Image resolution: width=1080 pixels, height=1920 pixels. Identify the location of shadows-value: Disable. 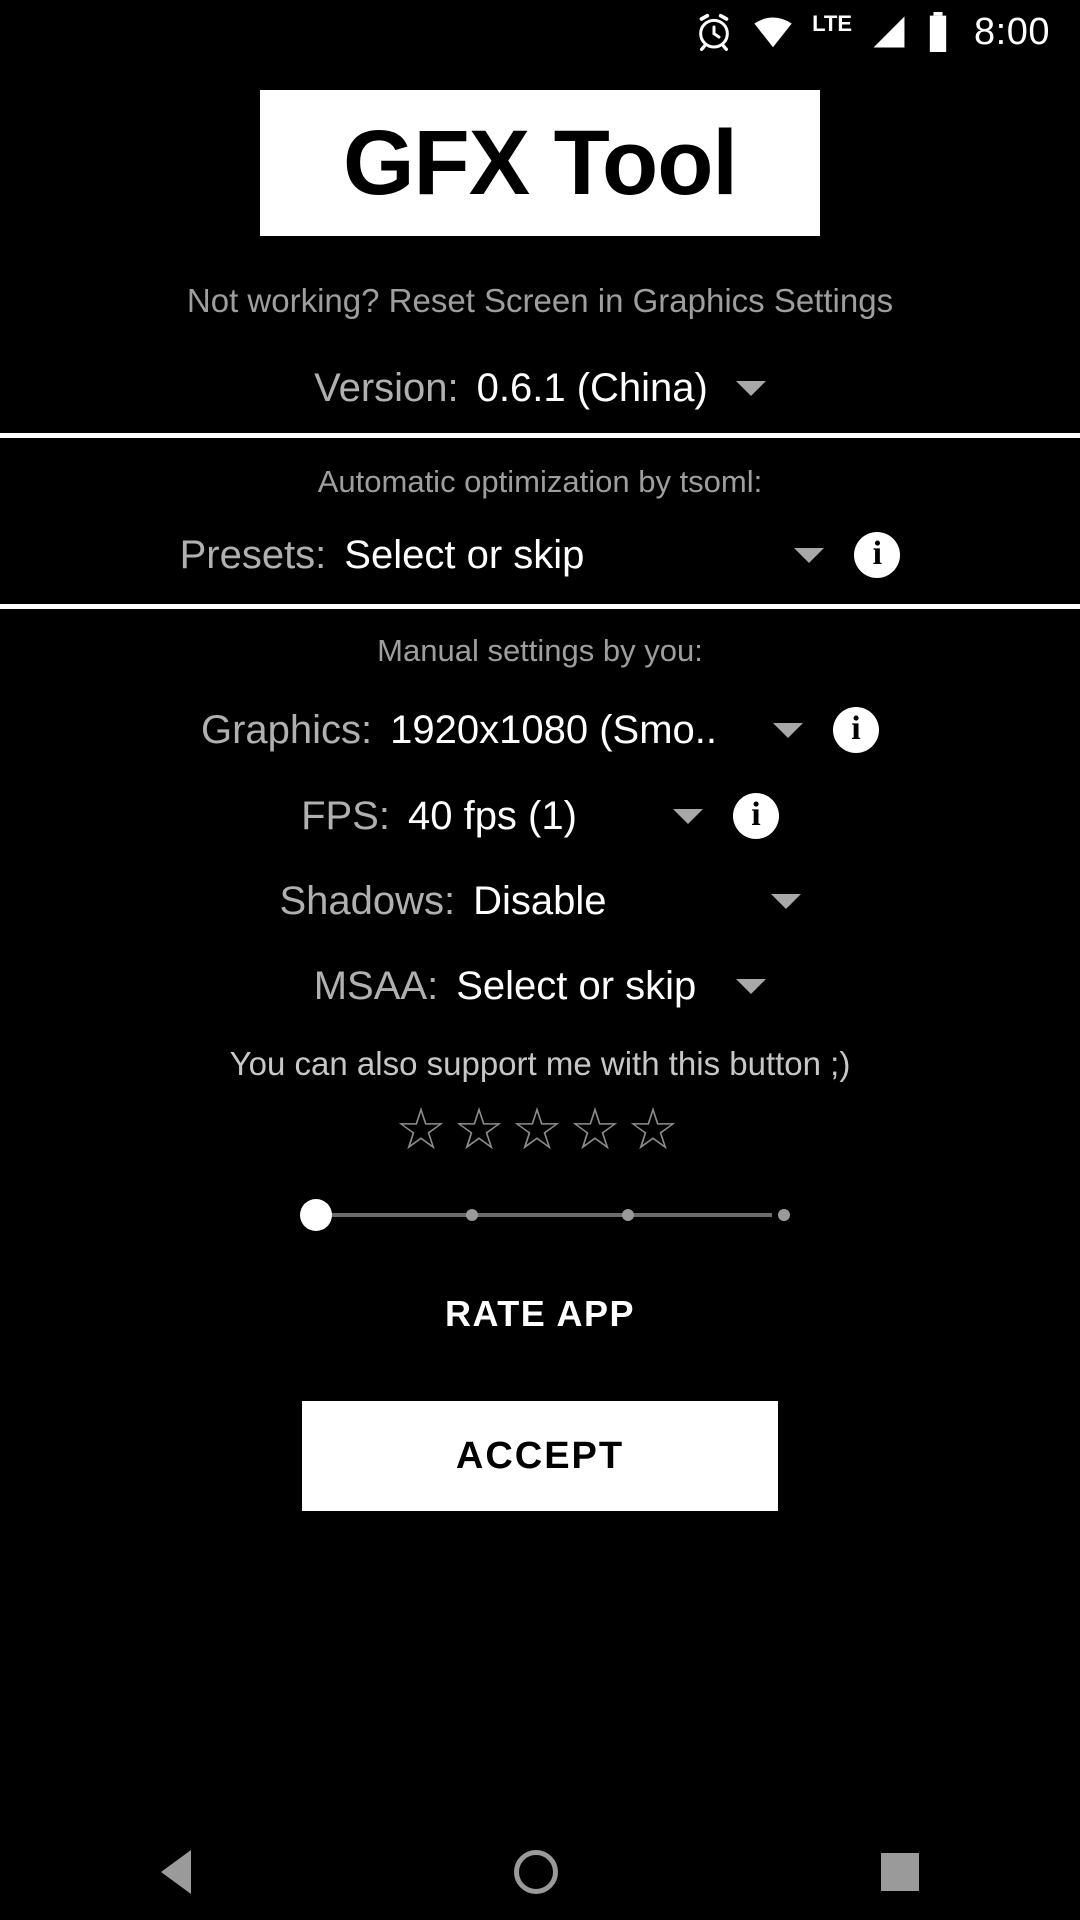
(540, 901).